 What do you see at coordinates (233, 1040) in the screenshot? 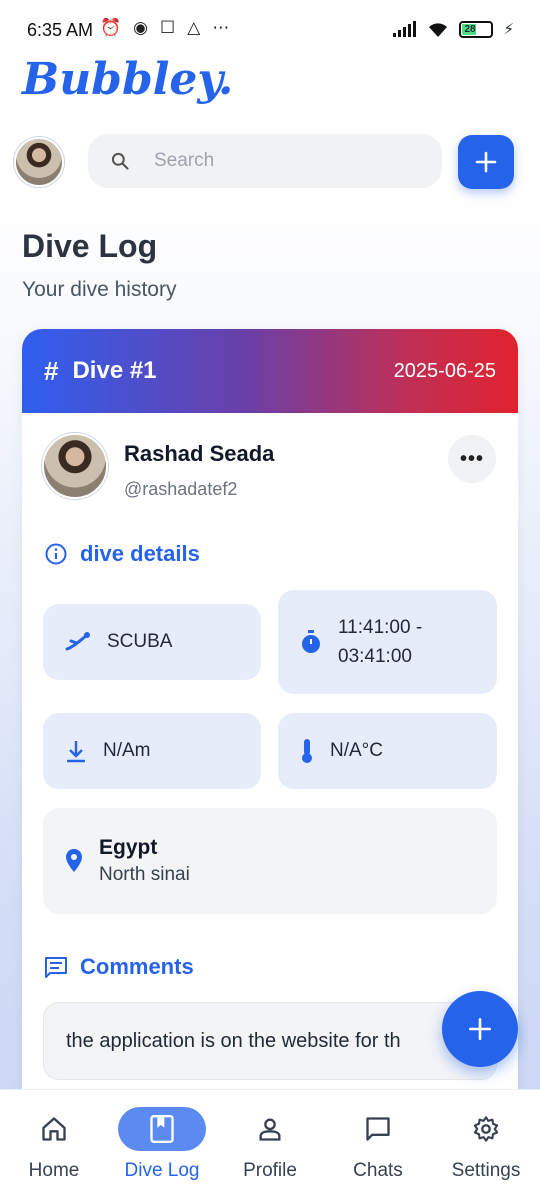
I see `comment-text: the application is on the website for th` at bounding box center [233, 1040].